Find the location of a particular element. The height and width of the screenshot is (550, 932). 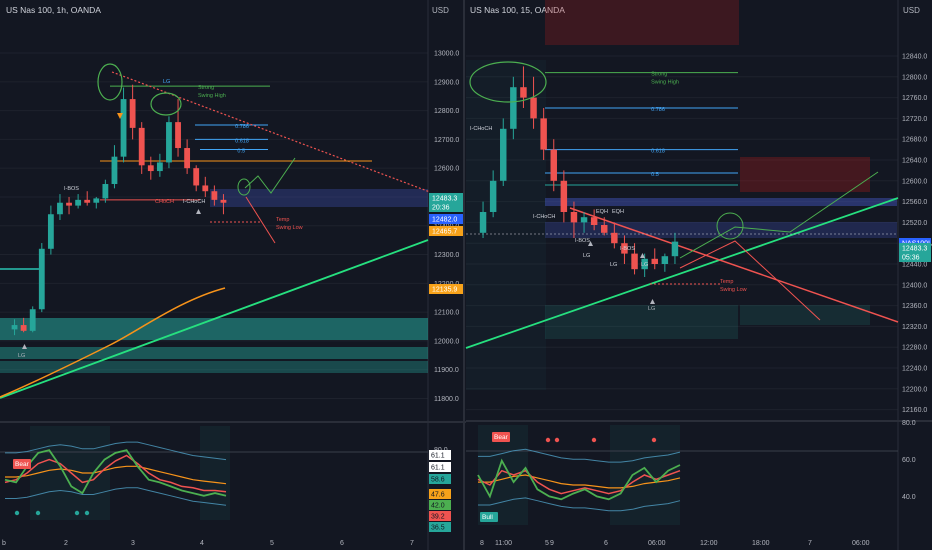

time-axis: b 2 3 4 5 6 7 8 9 is located at coordinates (278, 543).